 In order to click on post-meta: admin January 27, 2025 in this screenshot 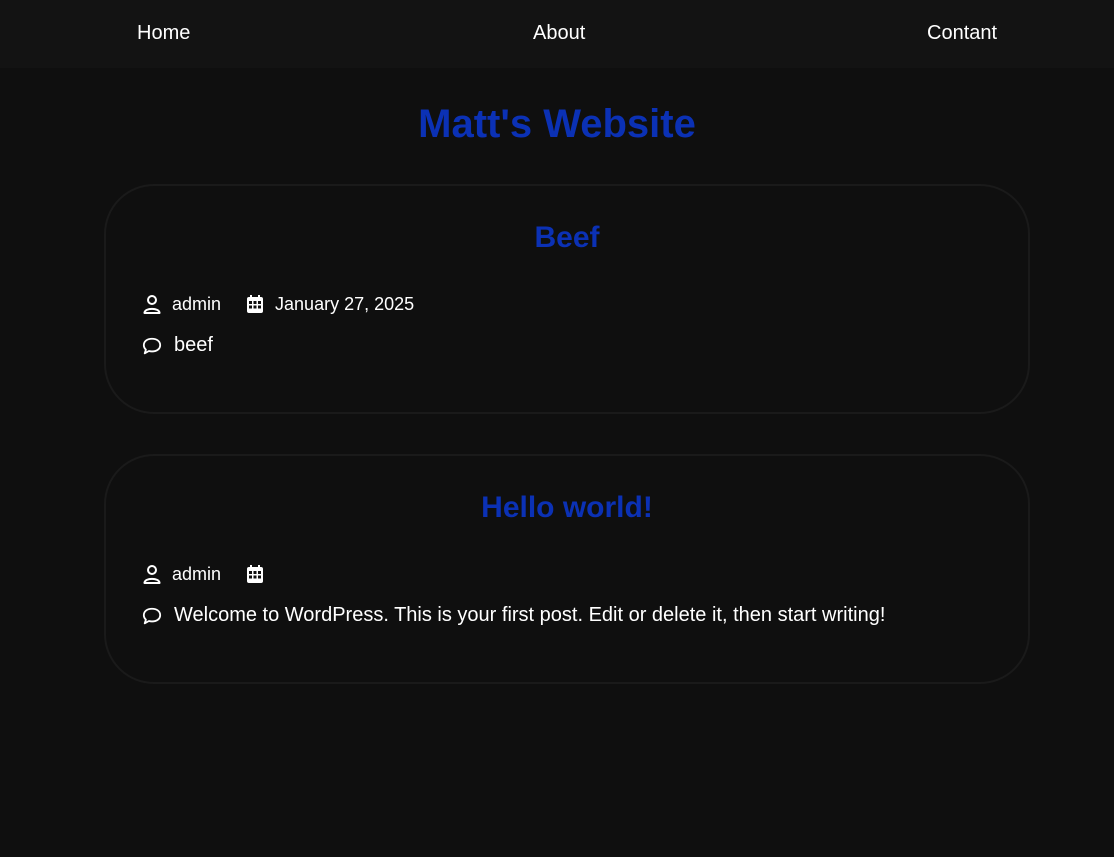, I will do `click(278, 304)`.